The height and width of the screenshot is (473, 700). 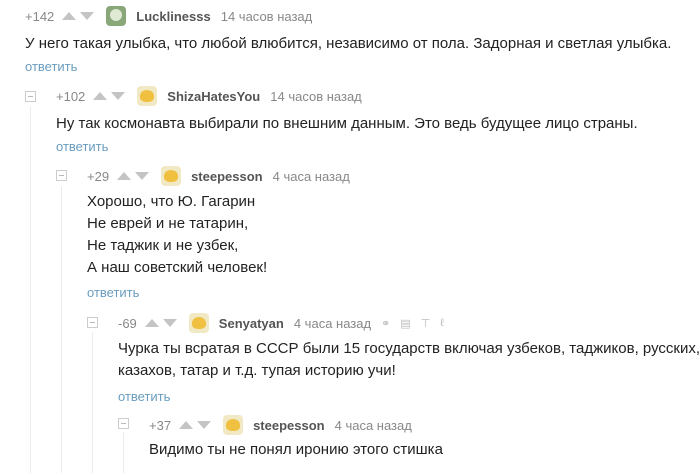 I want to click on author-name: ShizaHatesYou, so click(x=213, y=96).